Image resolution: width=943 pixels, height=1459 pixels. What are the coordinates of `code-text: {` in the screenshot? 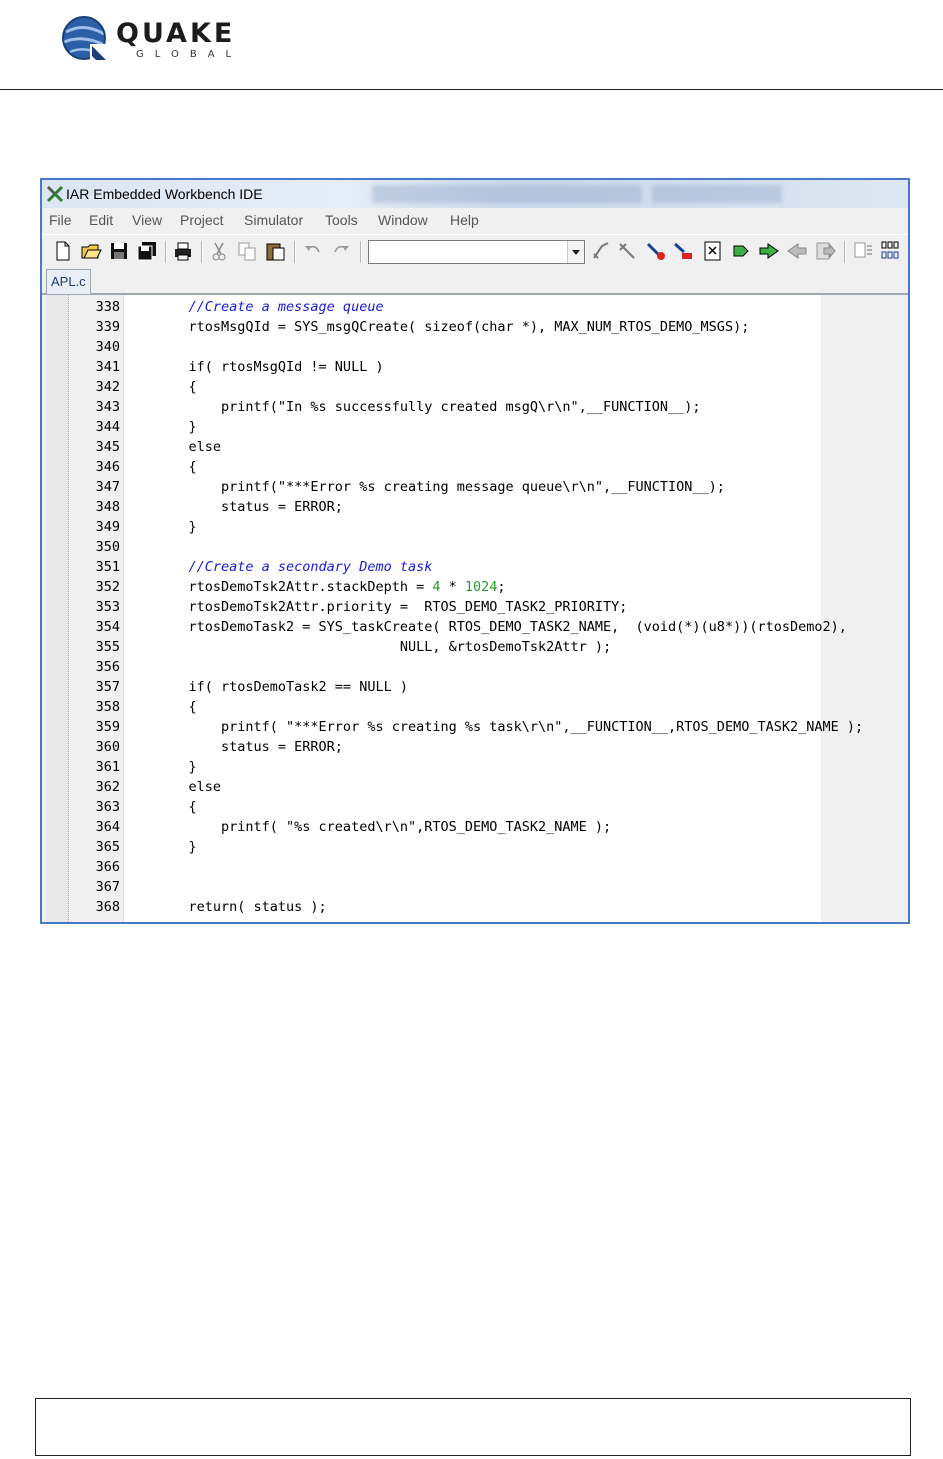 It's located at (176, 387).